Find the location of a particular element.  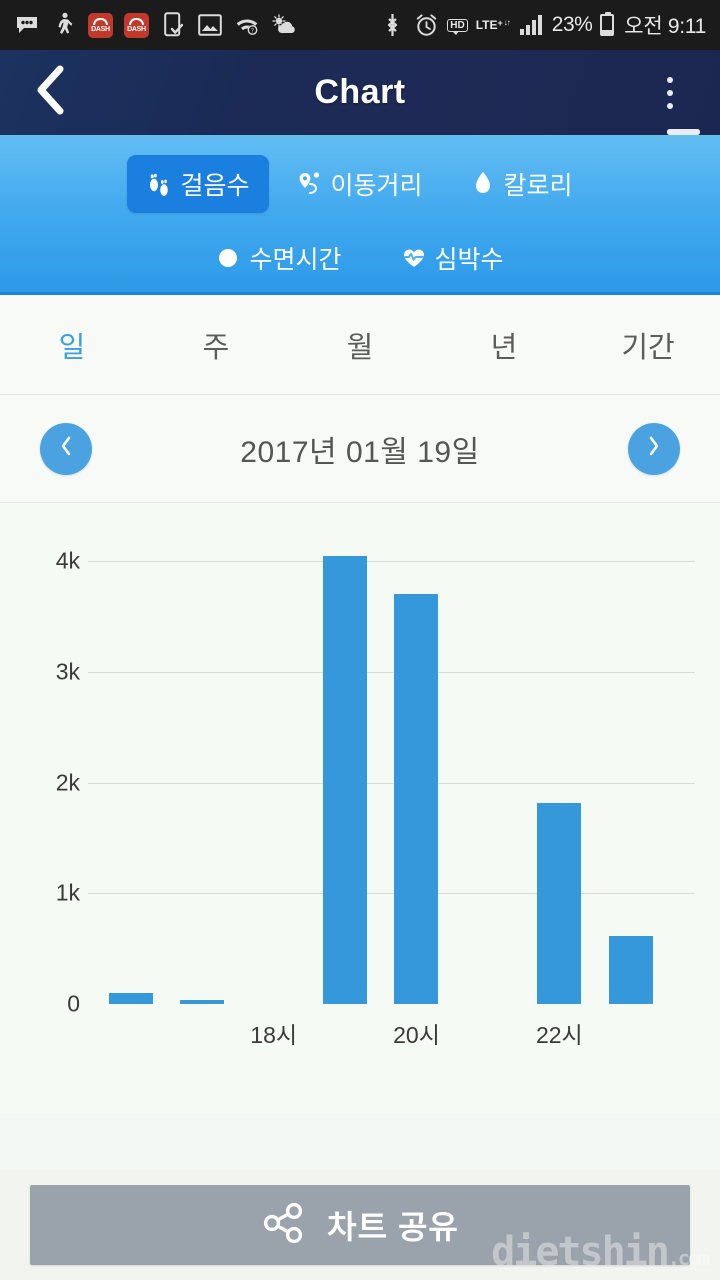

weather-partly-cloudy-icon is located at coordinates (284, 25).